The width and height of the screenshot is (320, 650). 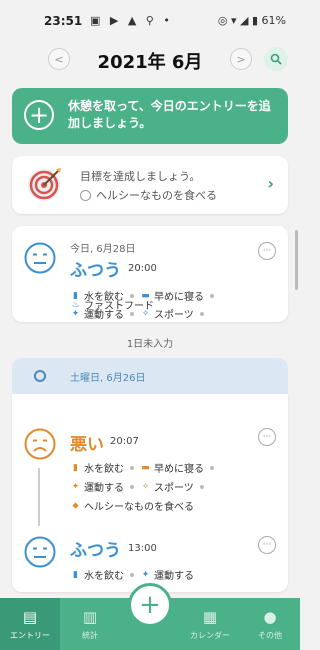 I want to click on fastfood-icon: ♨, so click(x=75, y=304).